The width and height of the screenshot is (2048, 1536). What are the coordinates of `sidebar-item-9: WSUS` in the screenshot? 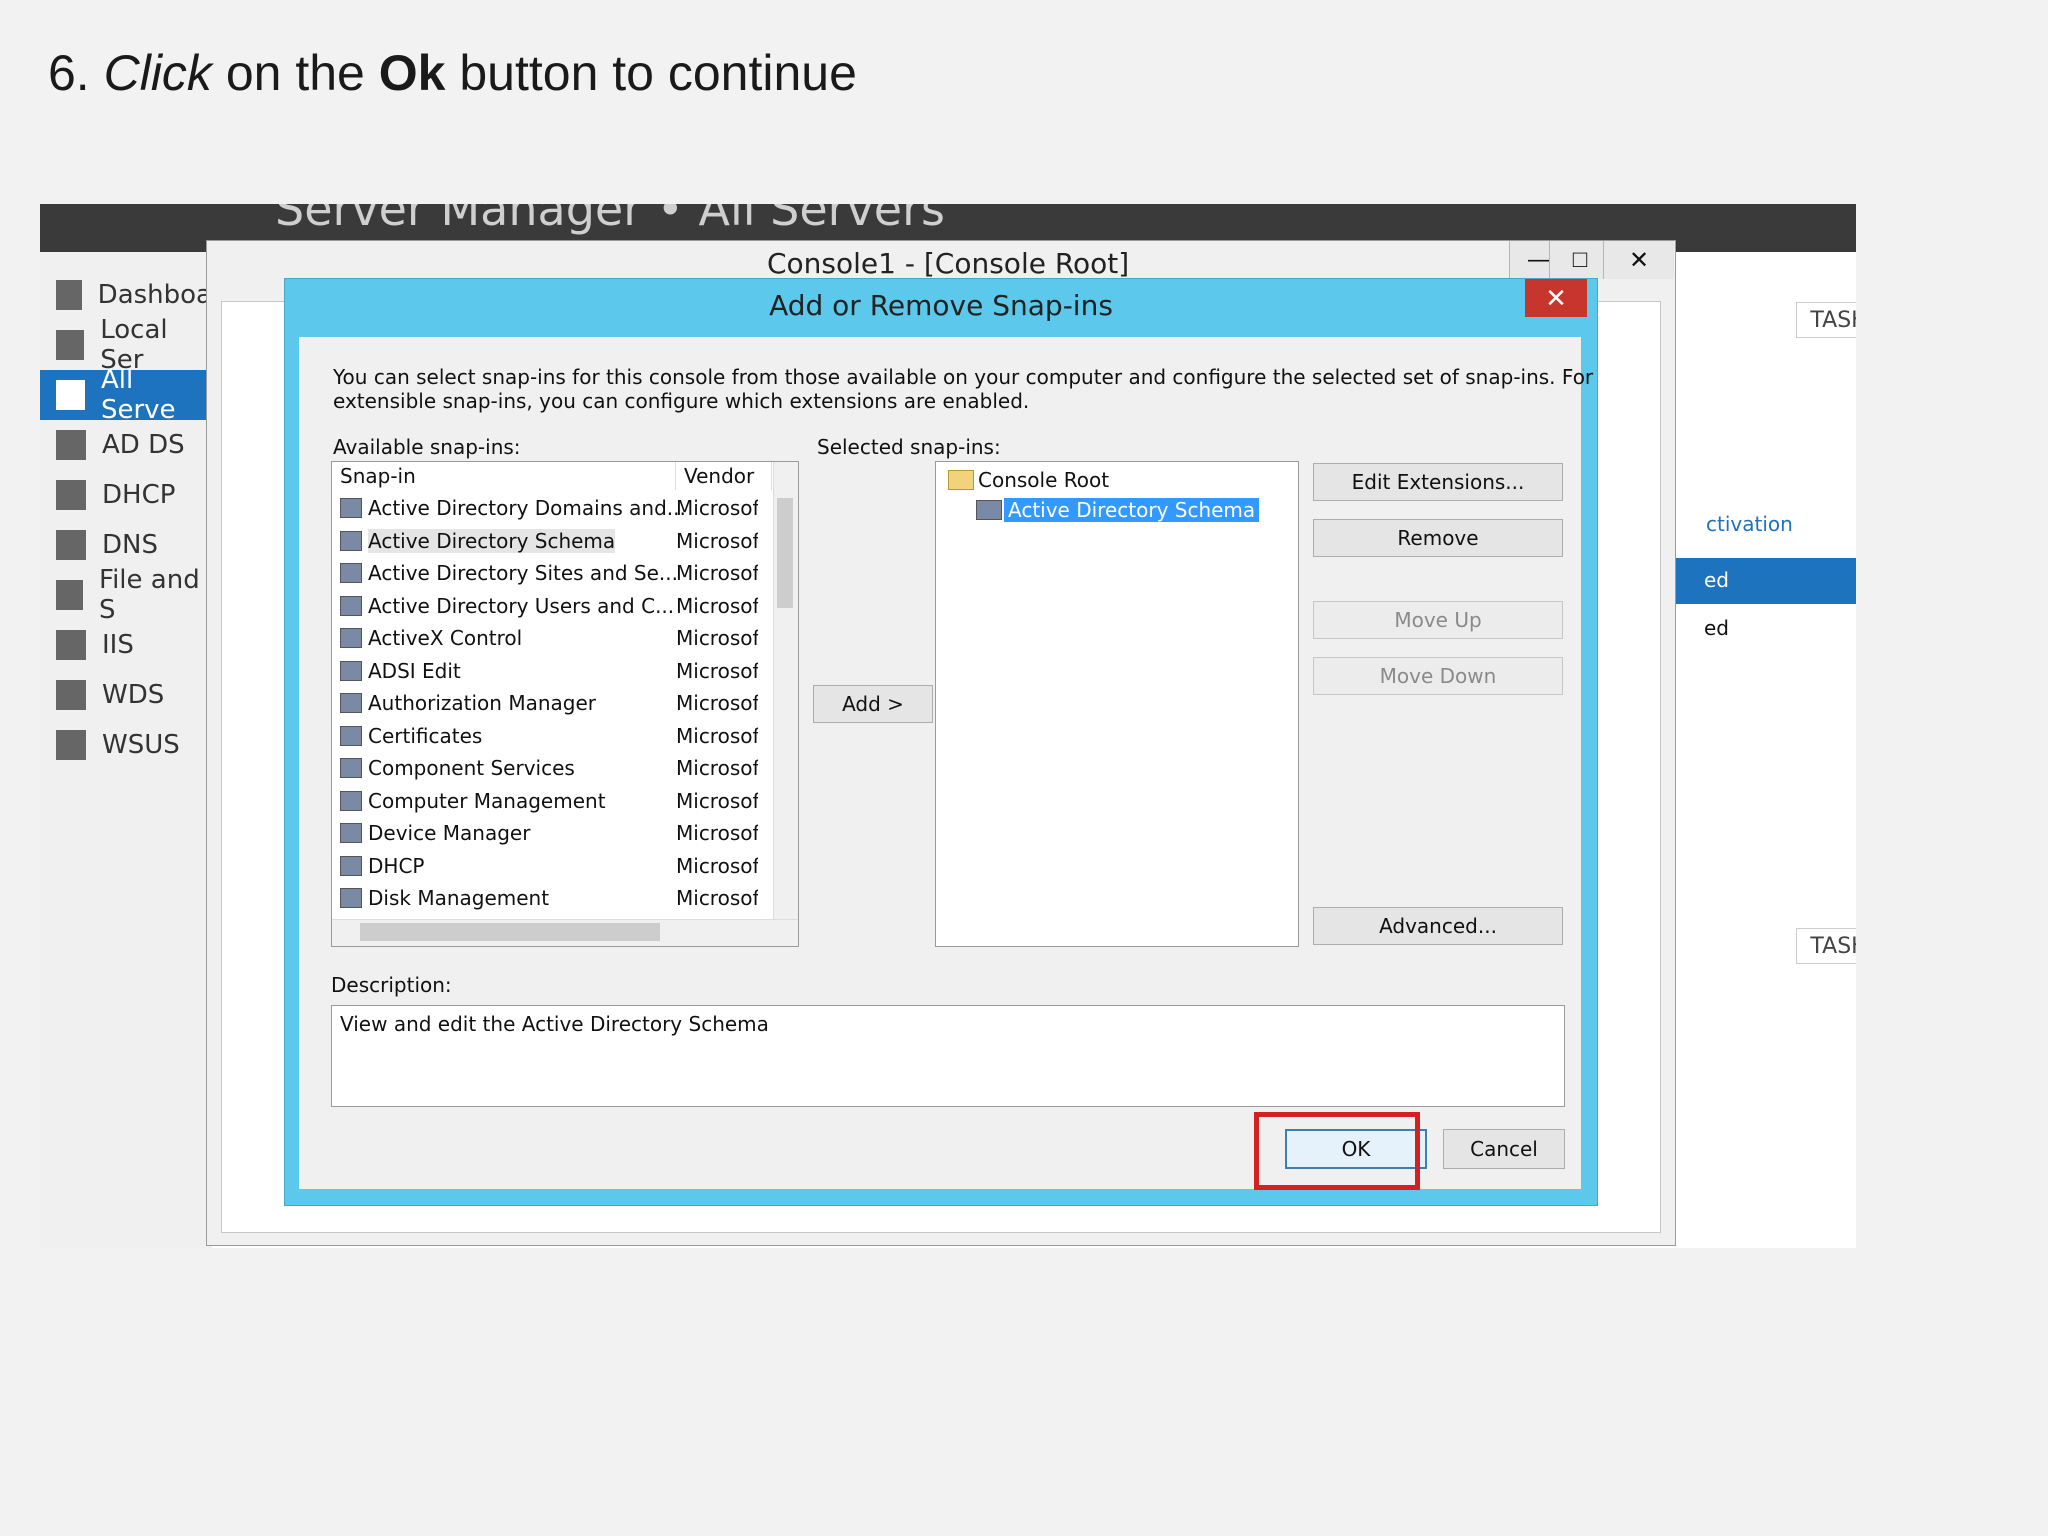 It's located at (126, 745).